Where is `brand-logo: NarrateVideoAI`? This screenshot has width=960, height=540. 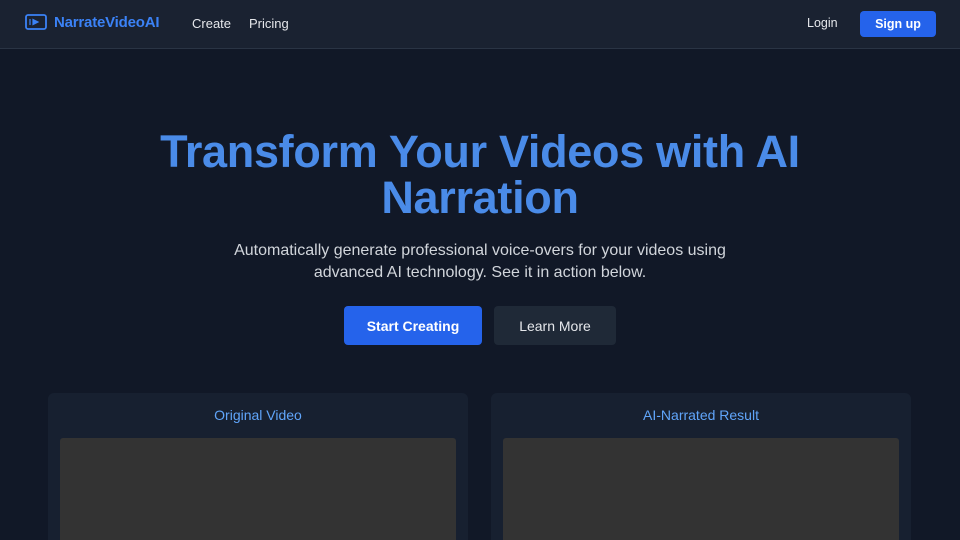
brand-logo: NarrateVideoAI is located at coordinates (92, 22).